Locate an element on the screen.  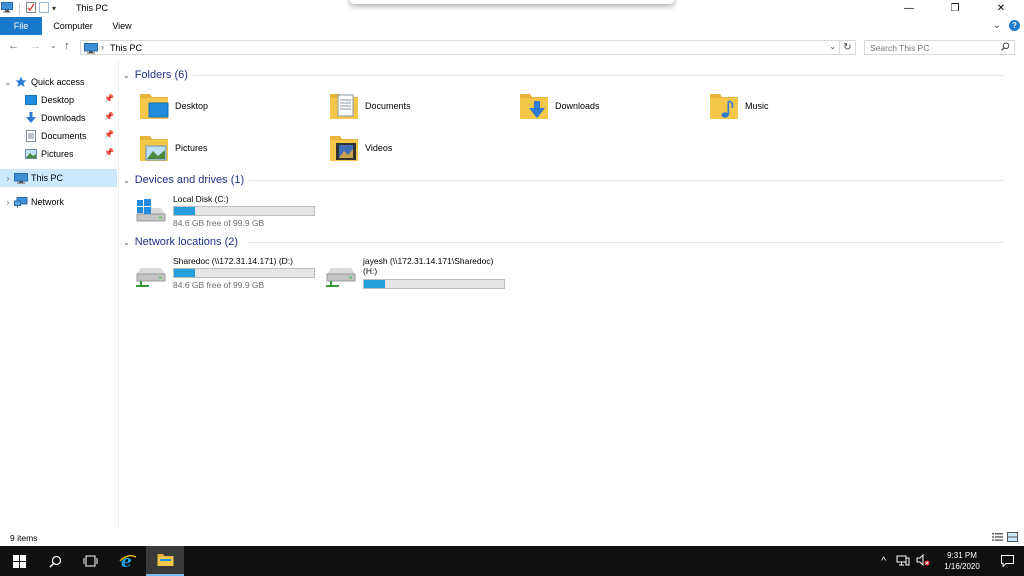
downloads-folder-icon is located at coordinates (534, 106).